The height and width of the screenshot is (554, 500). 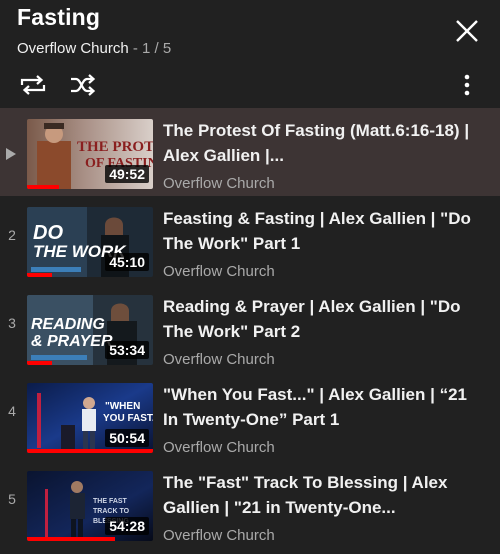 I want to click on svg-text: DO, so click(x=48, y=233).